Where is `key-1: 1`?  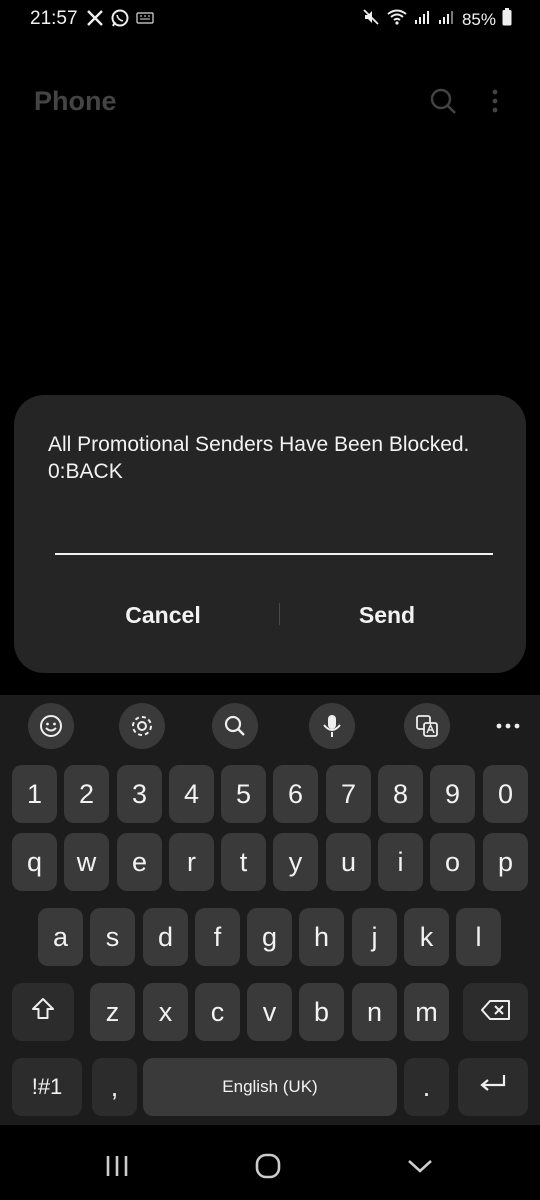 key-1: 1 is located at coordinates (34, 794).